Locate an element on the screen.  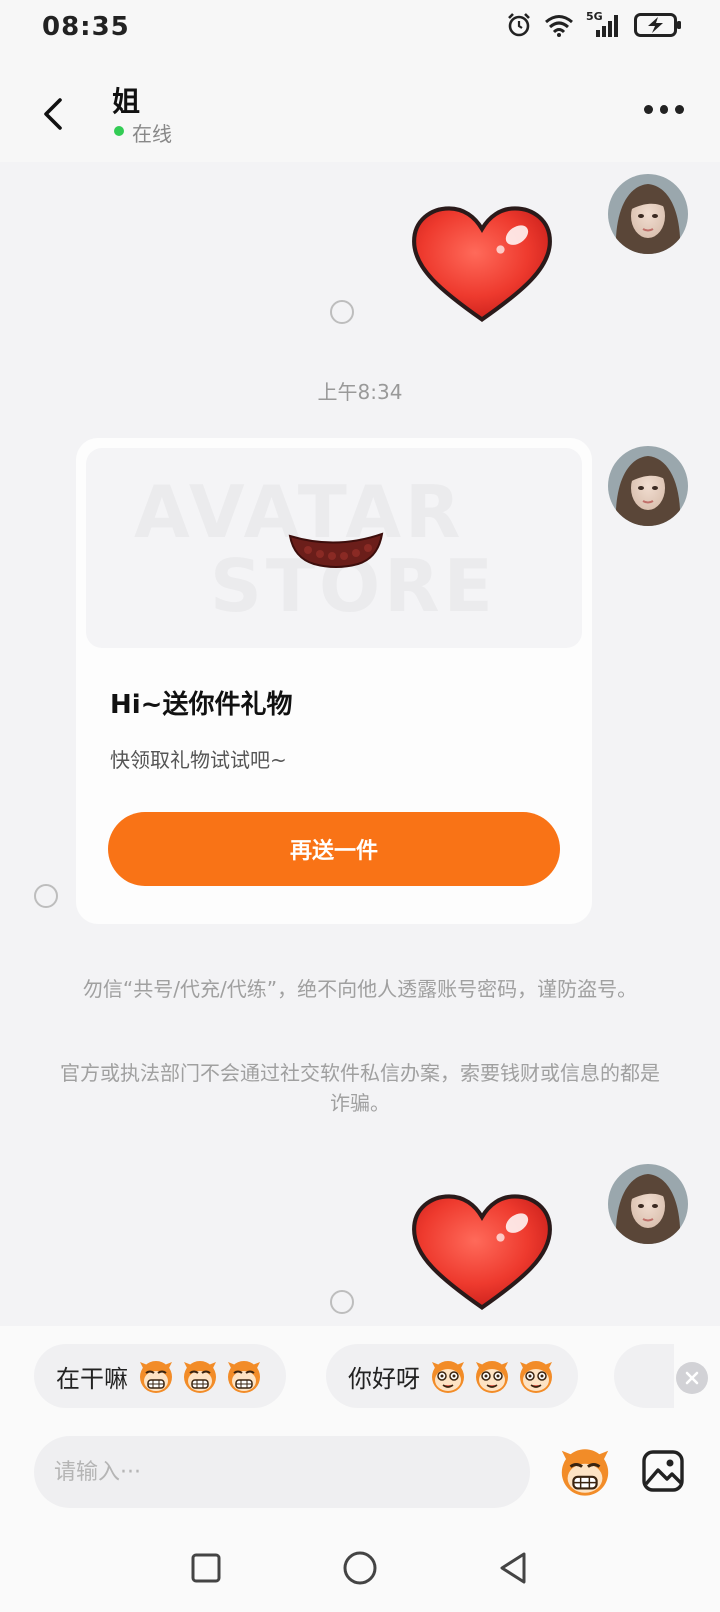
online-status-dot is located at coordinates (119, 131).